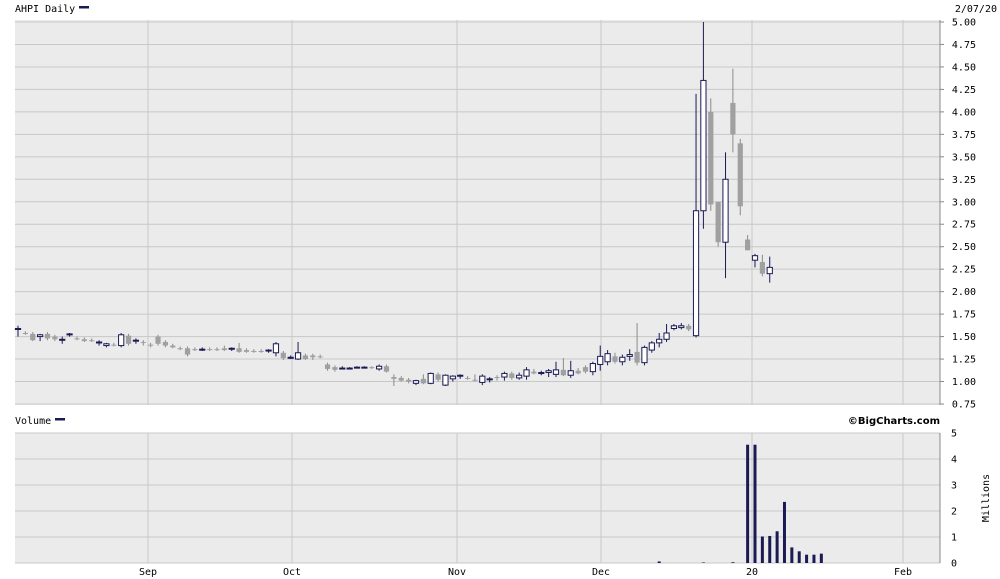 This screenshot has height=579, width=1000. What do you see at coordinates (292, 572) in the screenshot?
I see `x-tick-label: Oct` at bounding box center [292, 572].